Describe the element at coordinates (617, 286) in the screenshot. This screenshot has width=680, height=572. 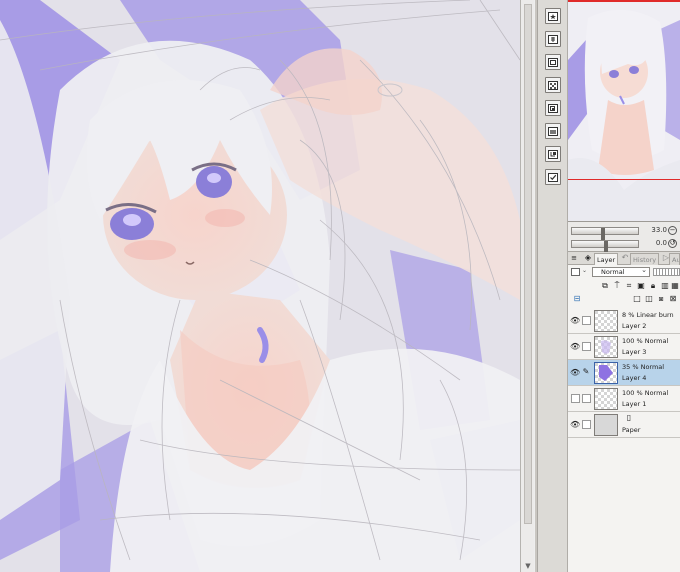
I see `reference-layer-icon: ⍑` at that location.